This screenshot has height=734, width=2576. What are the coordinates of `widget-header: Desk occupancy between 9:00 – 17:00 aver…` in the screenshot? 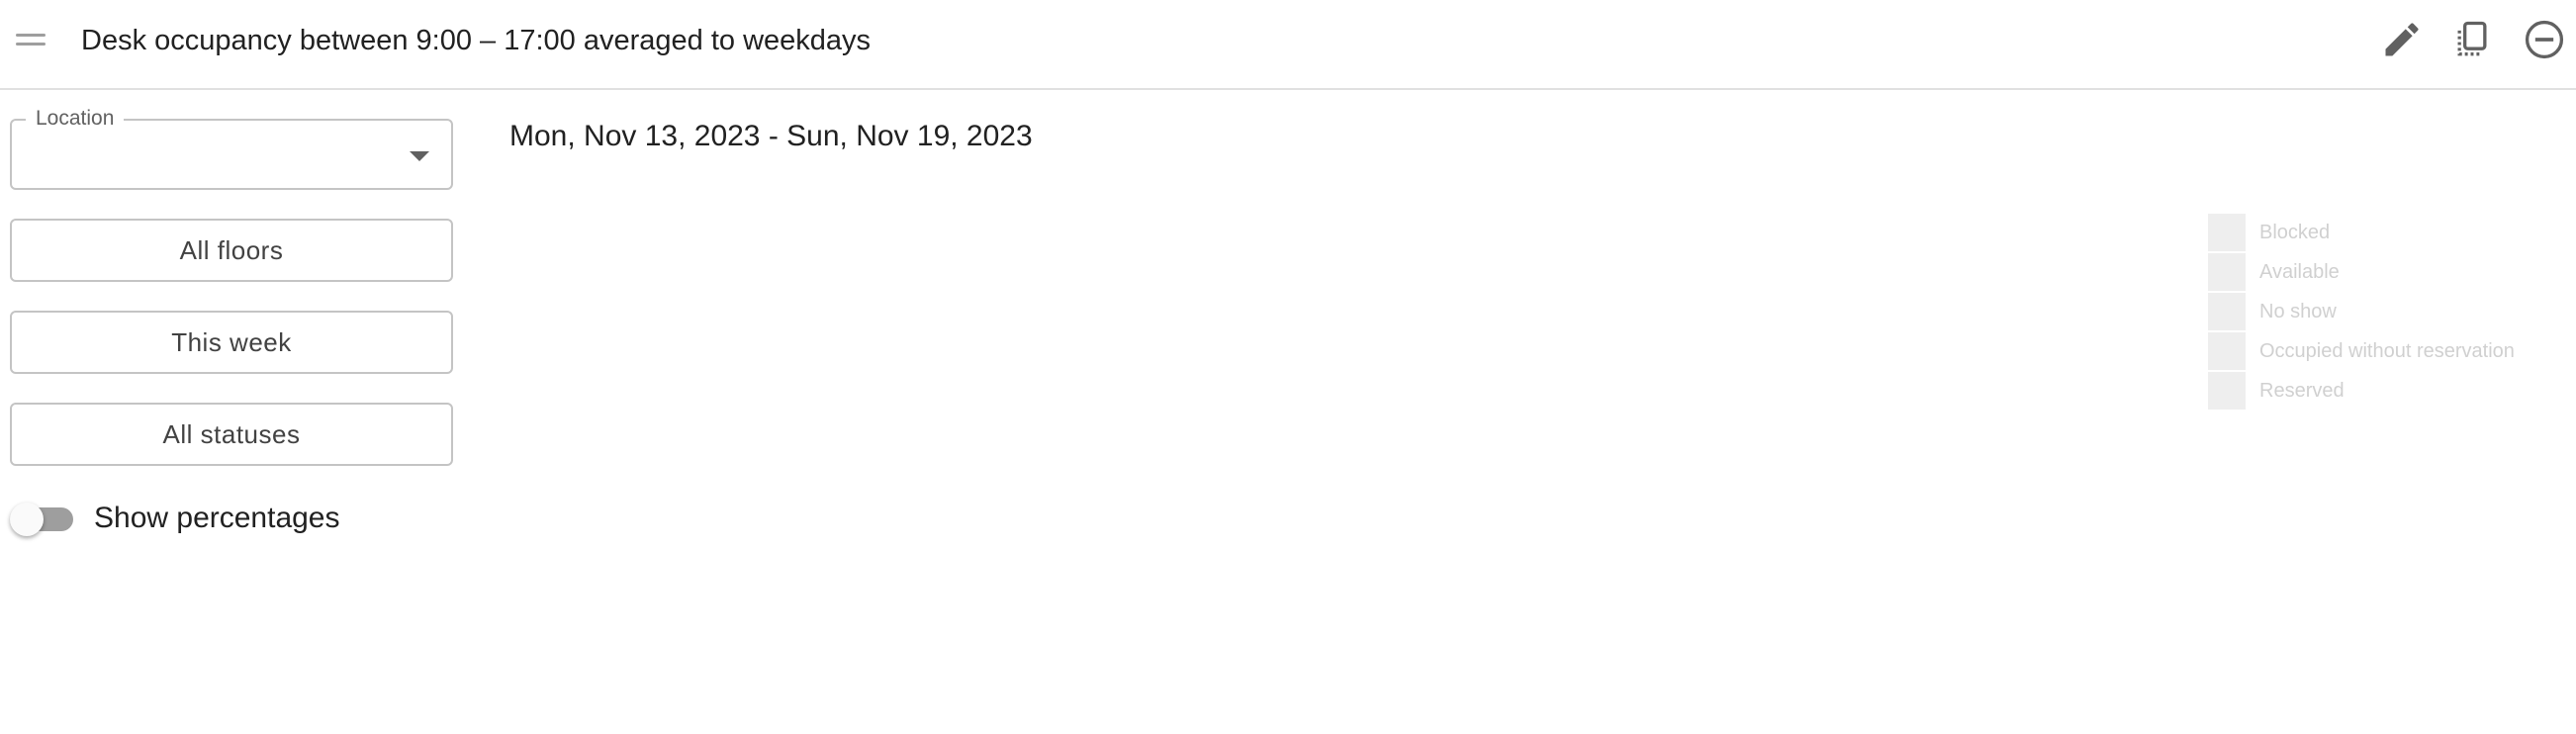 It's located at (1288, 45).